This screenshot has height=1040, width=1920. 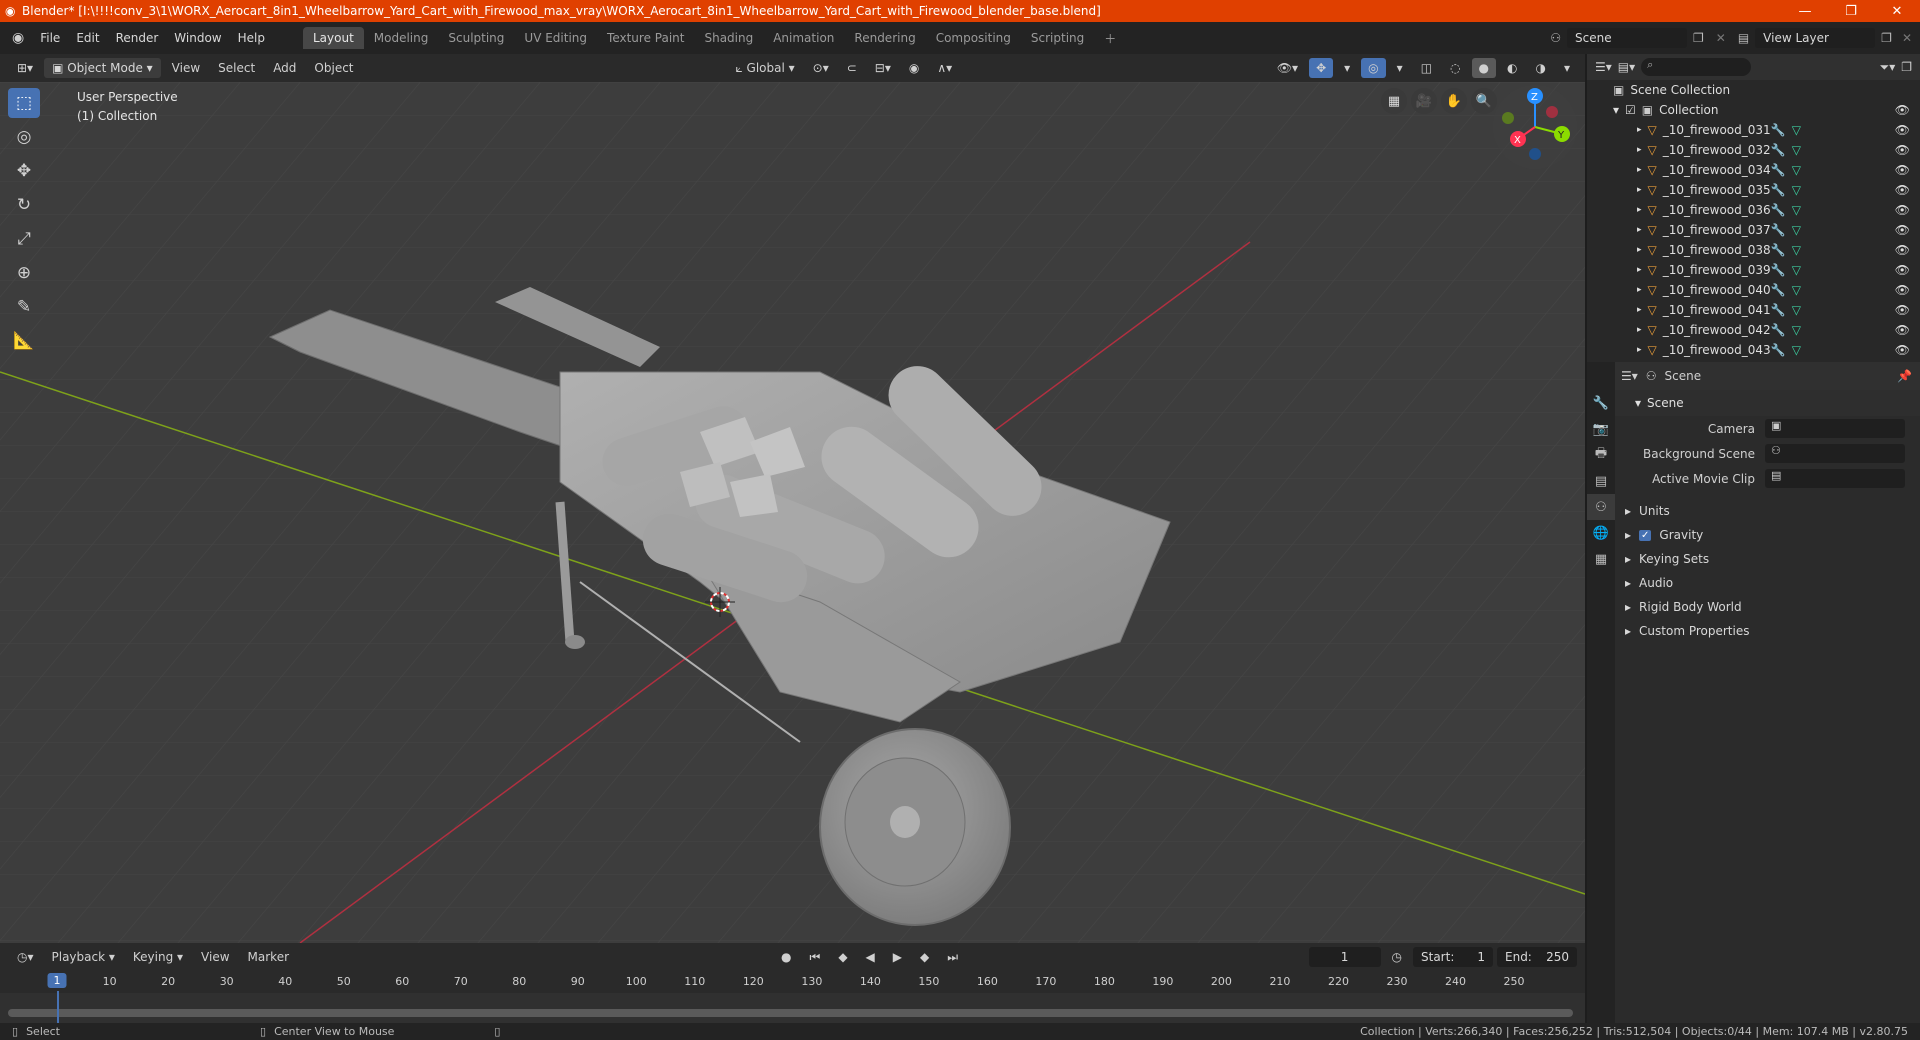 I want to click on record-icon: ●, so click(x=786, y=957).